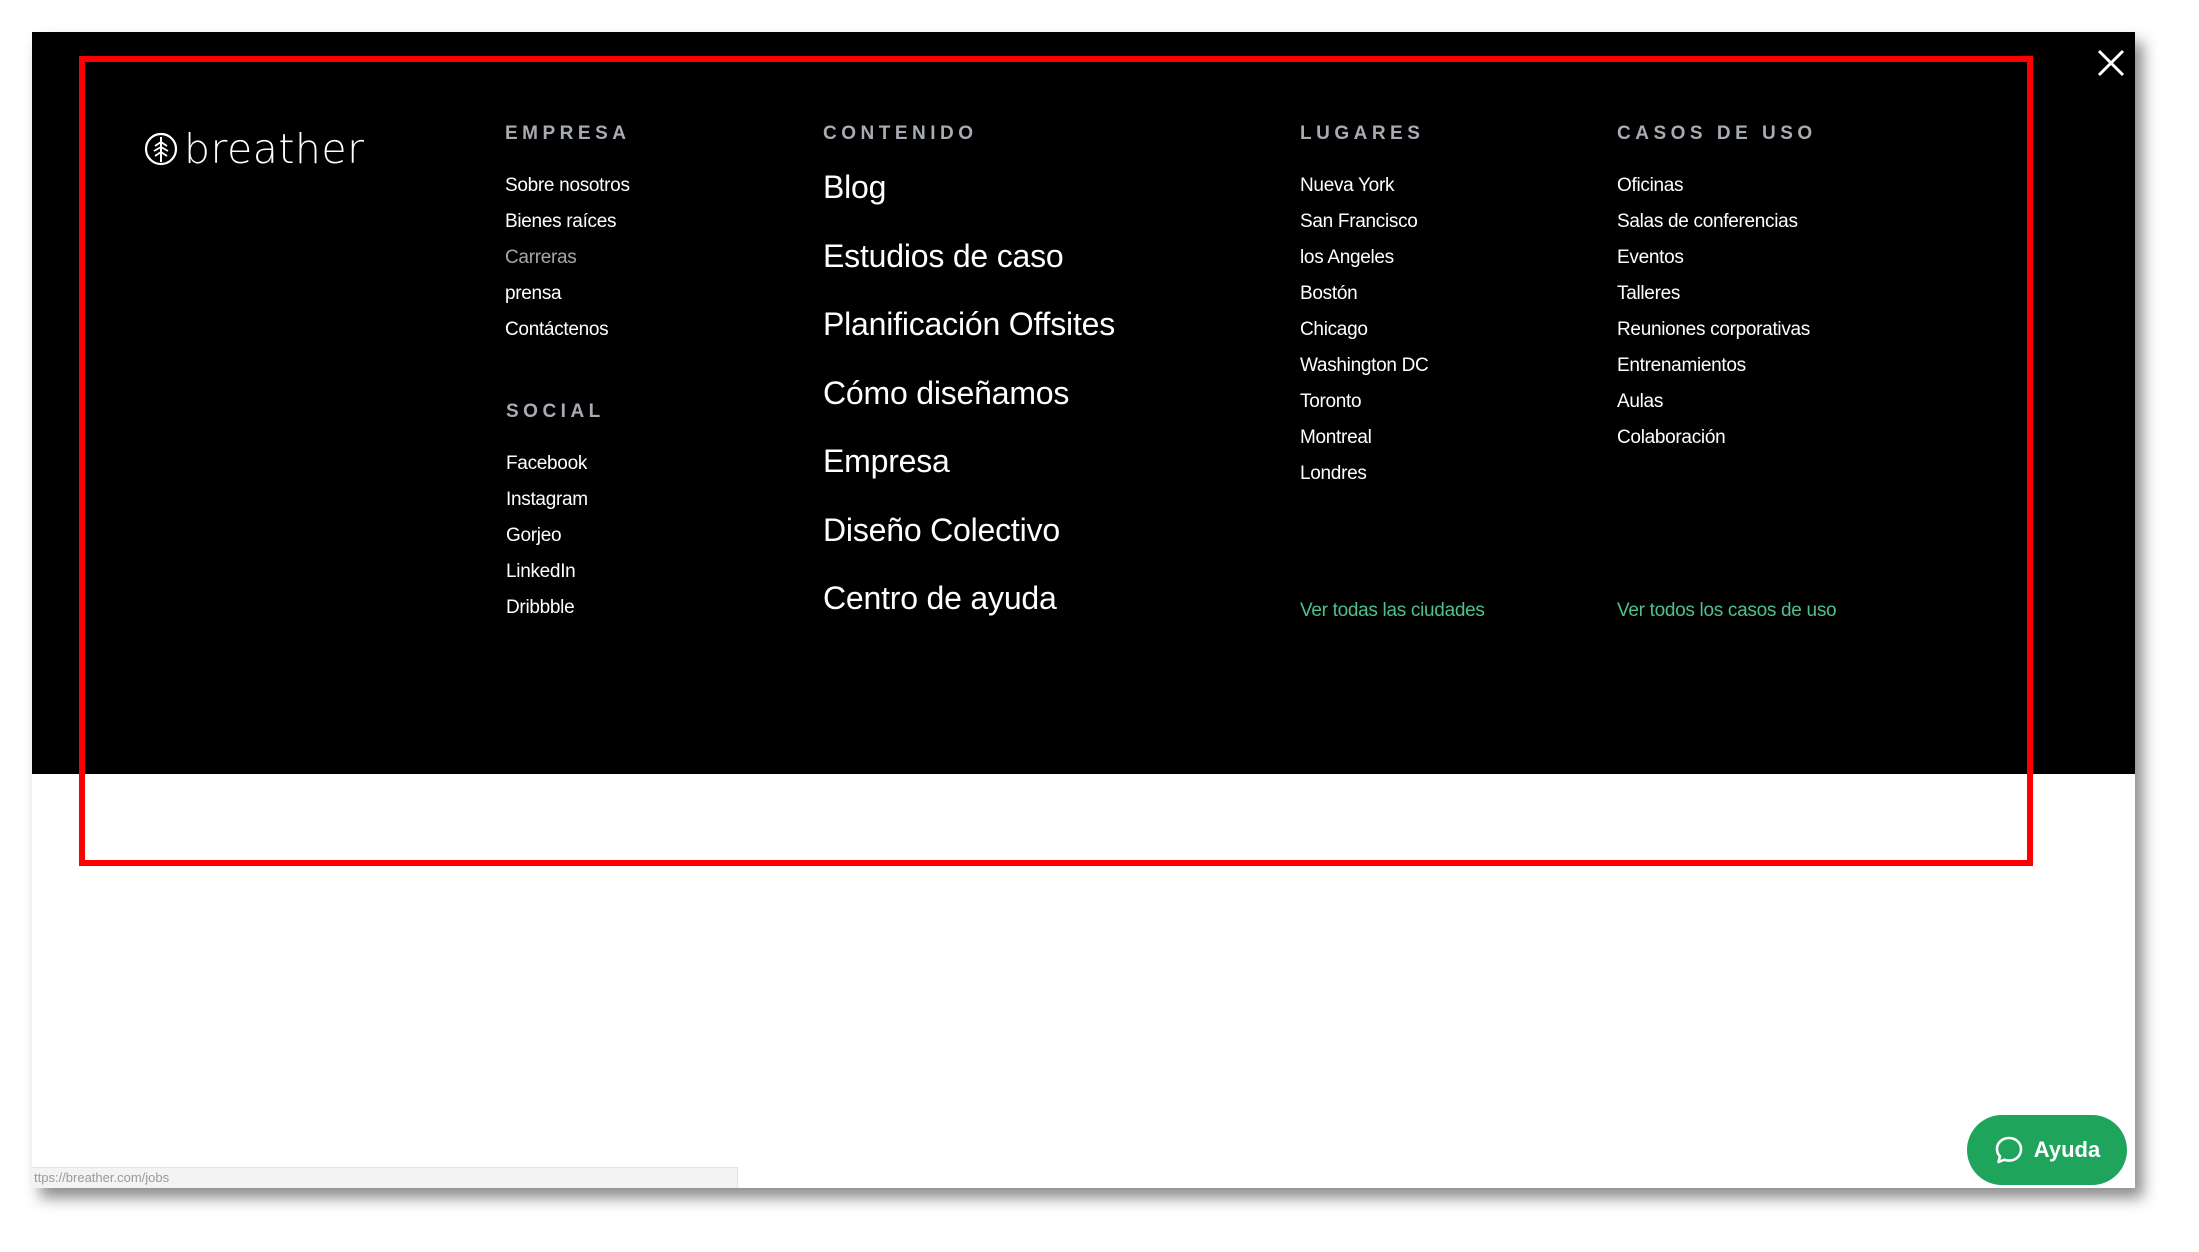 This screenshot has width=2199, height=1252. What do you see at coordinates (567, 294) in the screenshot?
I see `link-prensa: prensa` at bounding box center [567, 294].